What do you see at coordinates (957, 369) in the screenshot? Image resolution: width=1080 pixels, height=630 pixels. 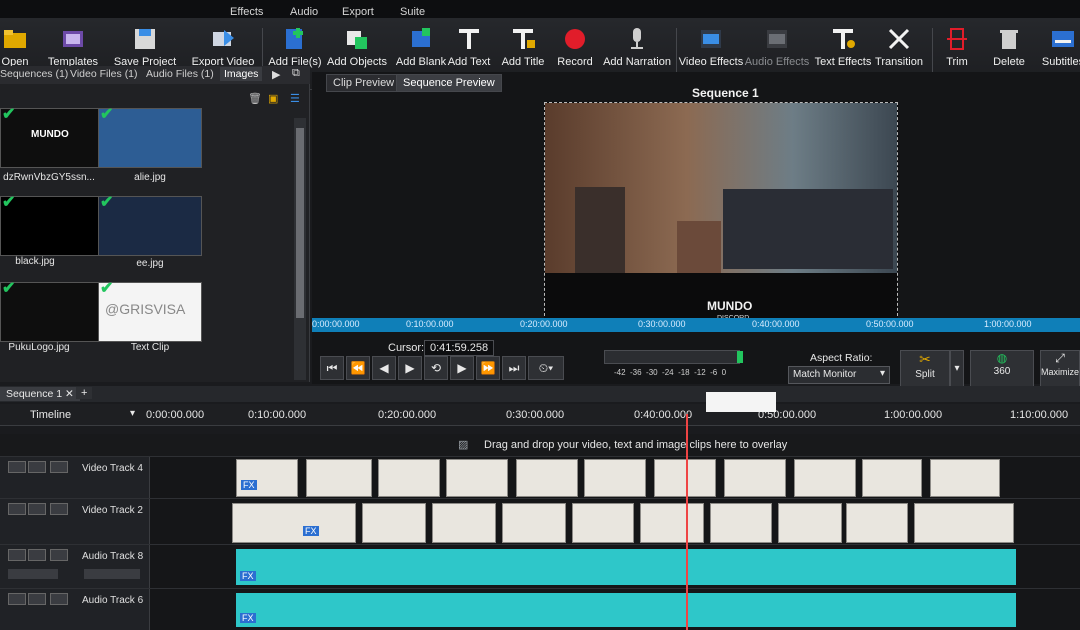 I see `split-dropdown: ▾` at bounding box center [957, 369].